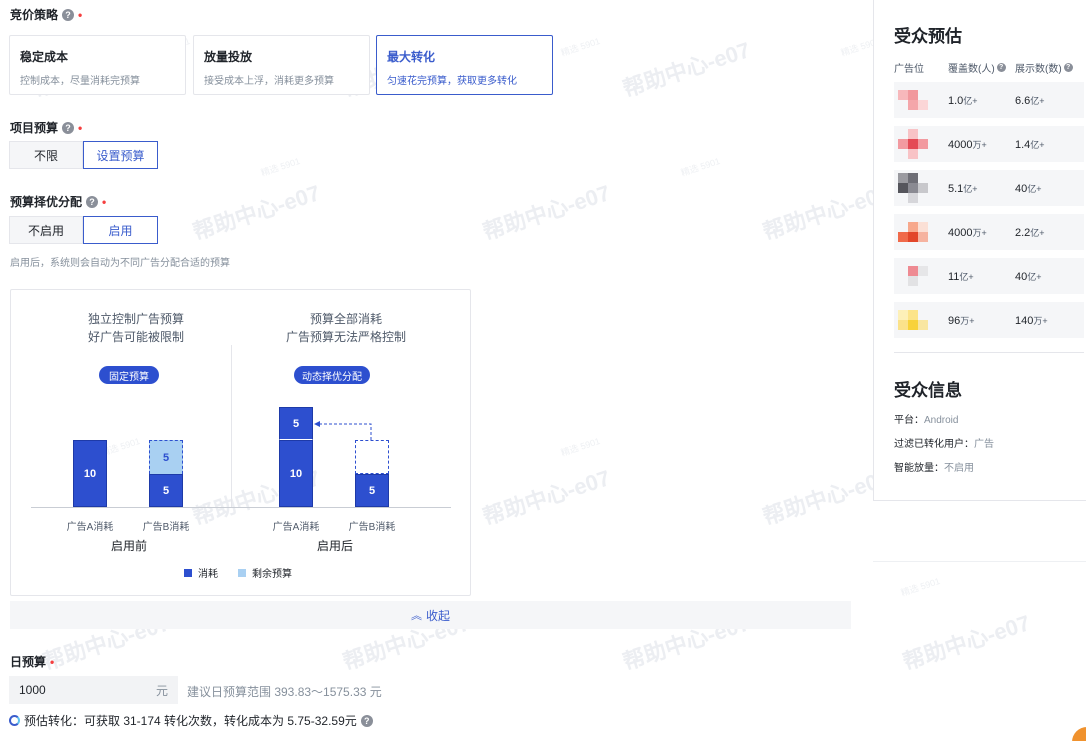 The height and width of the screenshot is (741, 1086). I want to click on cover-count: 5.1亿+, so click(963, 188).